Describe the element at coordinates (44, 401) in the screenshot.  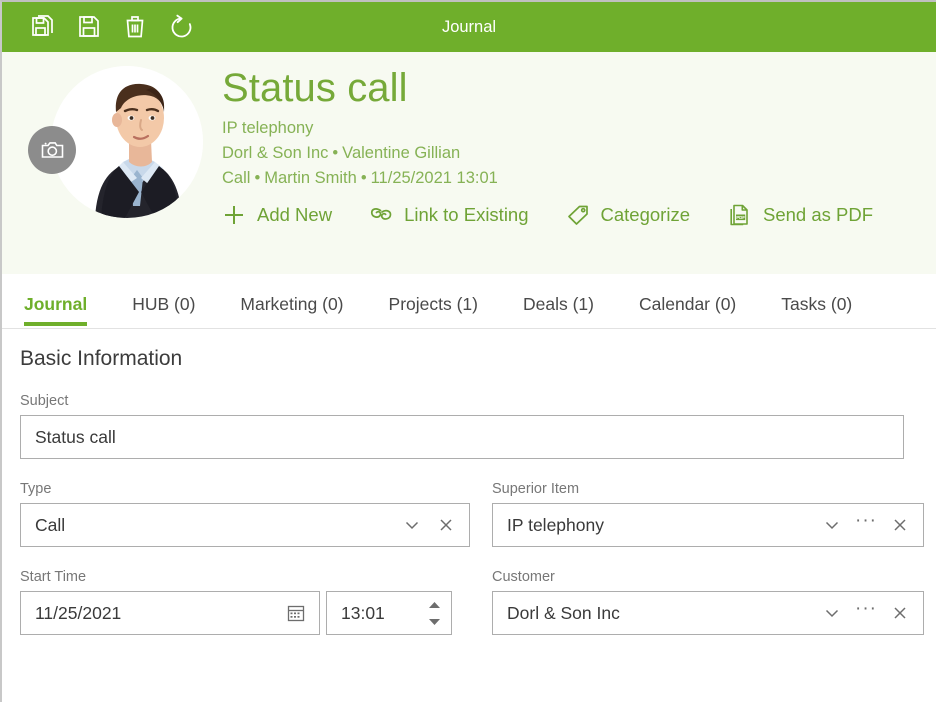
I see `subject-label: Subject` at that location.